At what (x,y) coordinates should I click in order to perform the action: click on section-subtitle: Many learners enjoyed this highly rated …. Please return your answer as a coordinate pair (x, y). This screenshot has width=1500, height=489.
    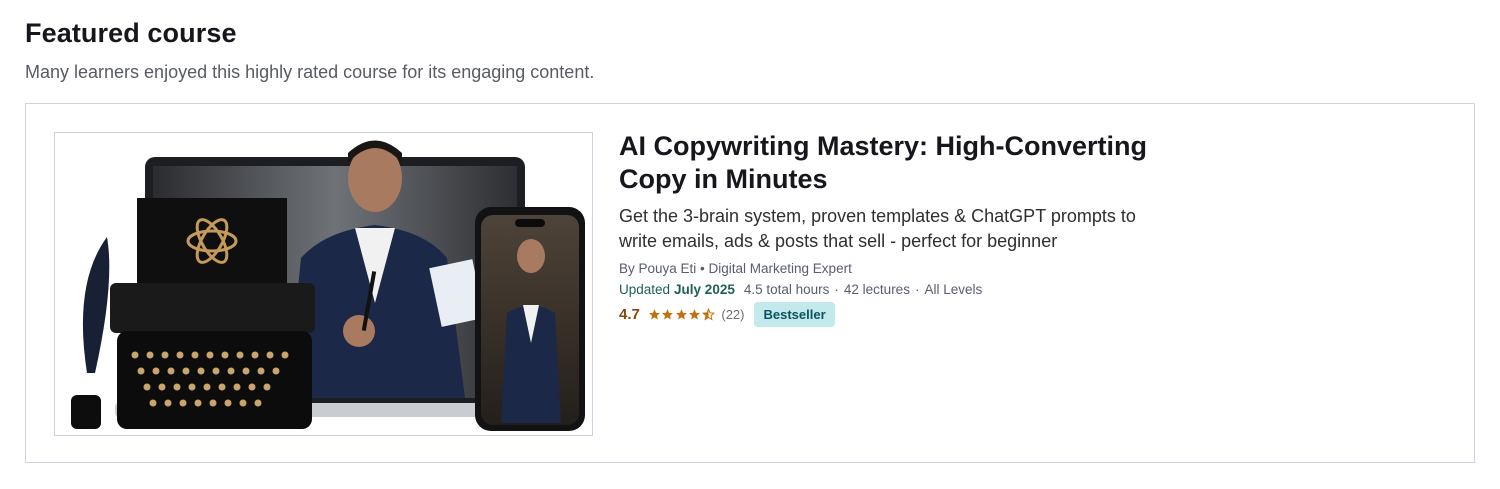
    Looking at the image, I should click on (310, 72).